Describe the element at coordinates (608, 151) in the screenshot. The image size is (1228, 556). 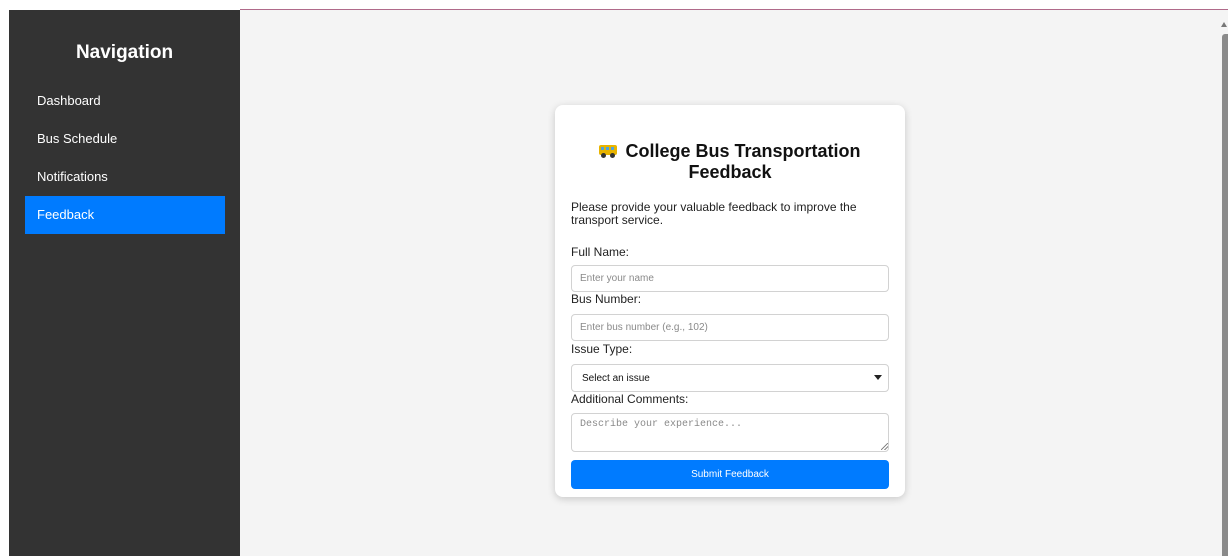
I see `bus-icon` at that location.